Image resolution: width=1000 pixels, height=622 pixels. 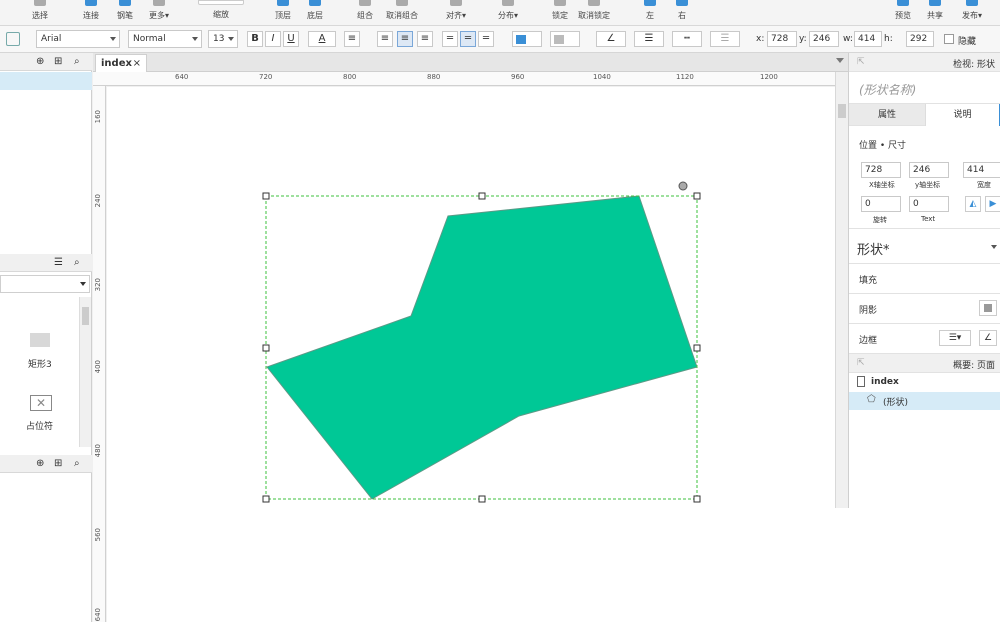 I want to click on unlock-button: 取消锁定, so click(x=594, y=13).